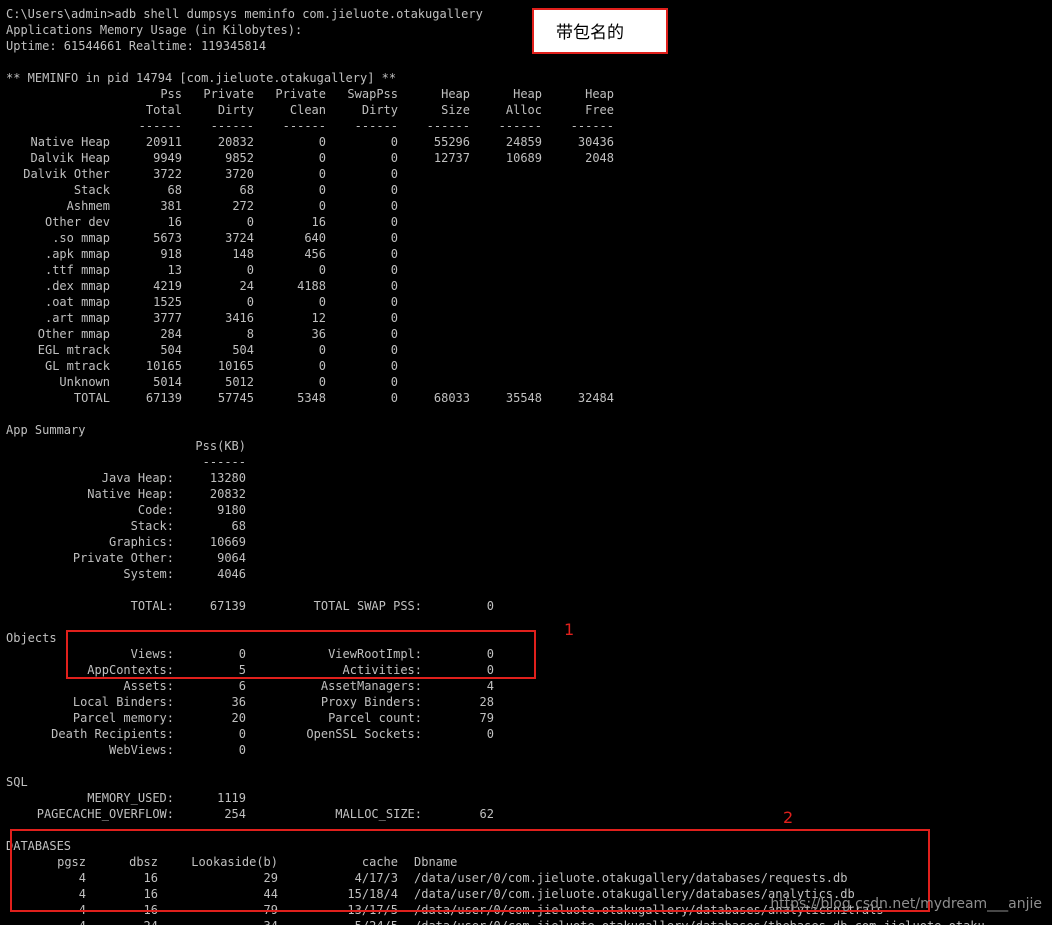 Image resolution: width=1052 pixels, height=925 pixels. What do you see at coordinates (486, 718) in the screenshot?
I see `objects-row-cell: 79` at bounding box center [486, 718].